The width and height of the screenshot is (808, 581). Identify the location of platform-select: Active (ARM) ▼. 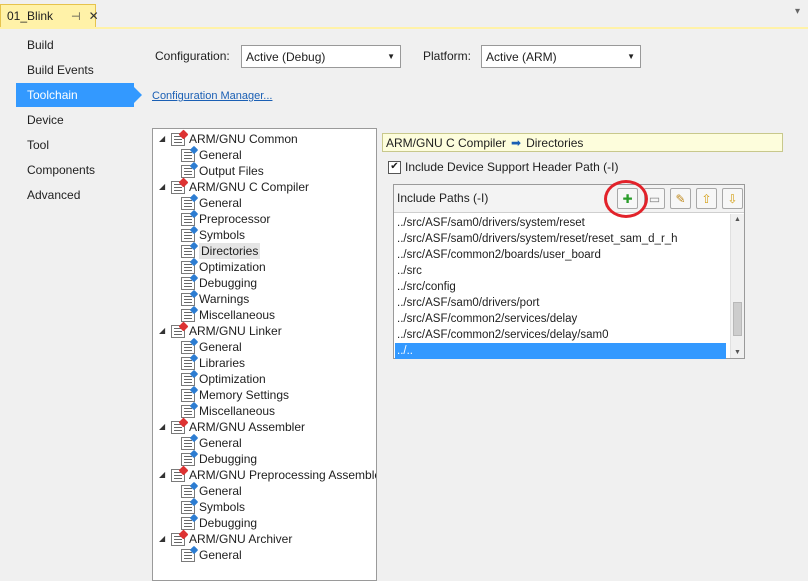
(561, 56).